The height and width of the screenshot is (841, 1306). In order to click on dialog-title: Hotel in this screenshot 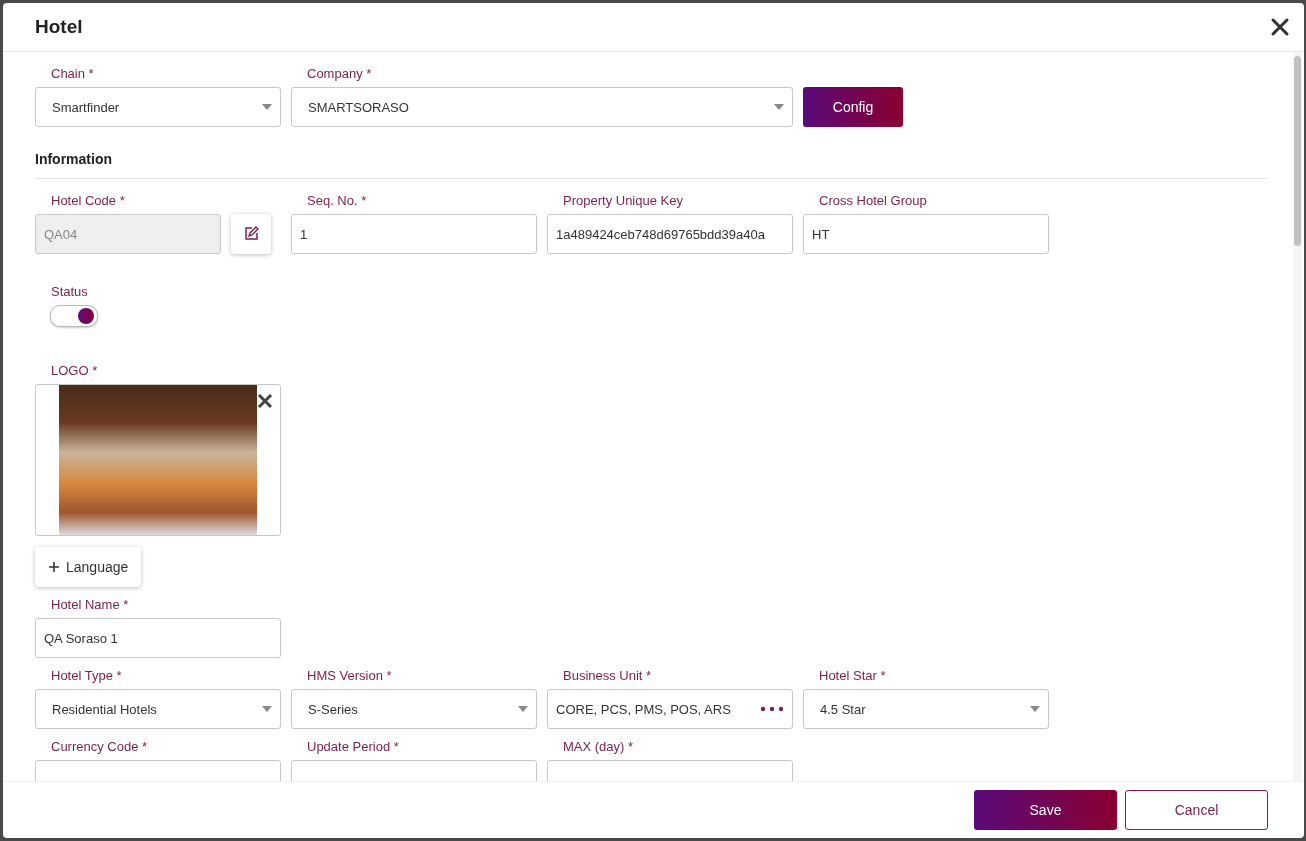, I will do `click(59, 27)`.